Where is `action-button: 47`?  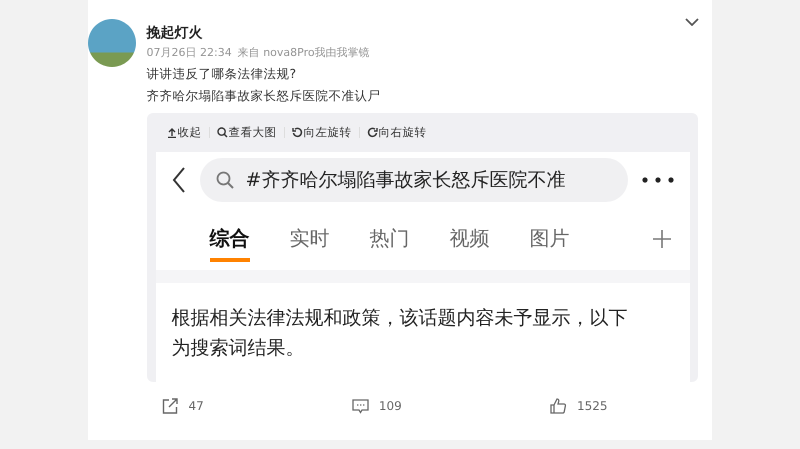
action-button: 47 is located at coordinates (183, 406).